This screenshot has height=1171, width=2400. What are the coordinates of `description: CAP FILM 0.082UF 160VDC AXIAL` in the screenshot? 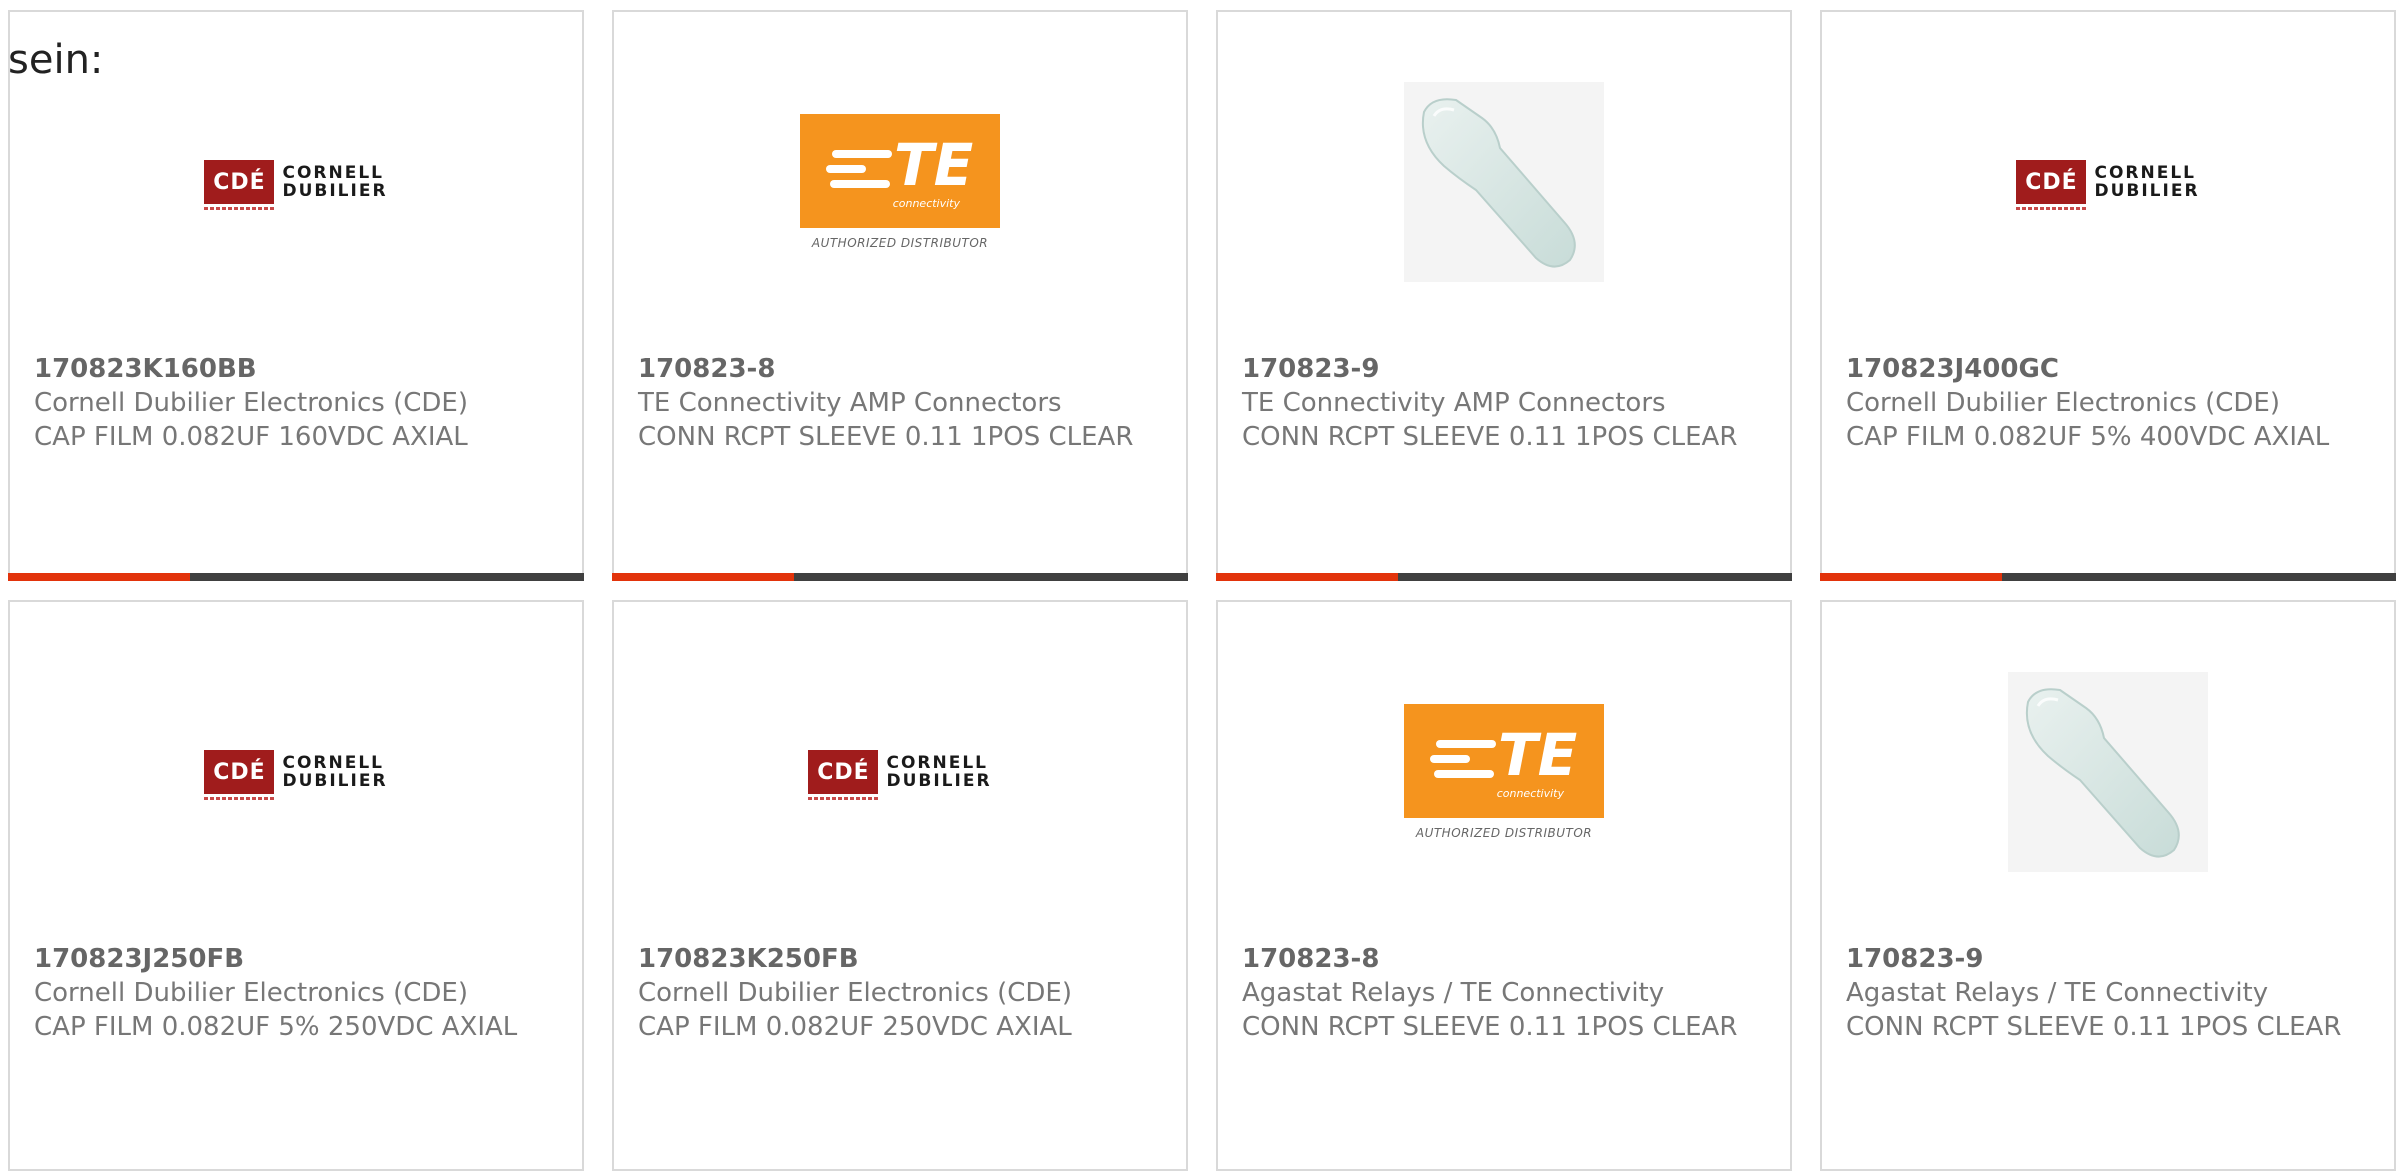 It's located at (251, 437).